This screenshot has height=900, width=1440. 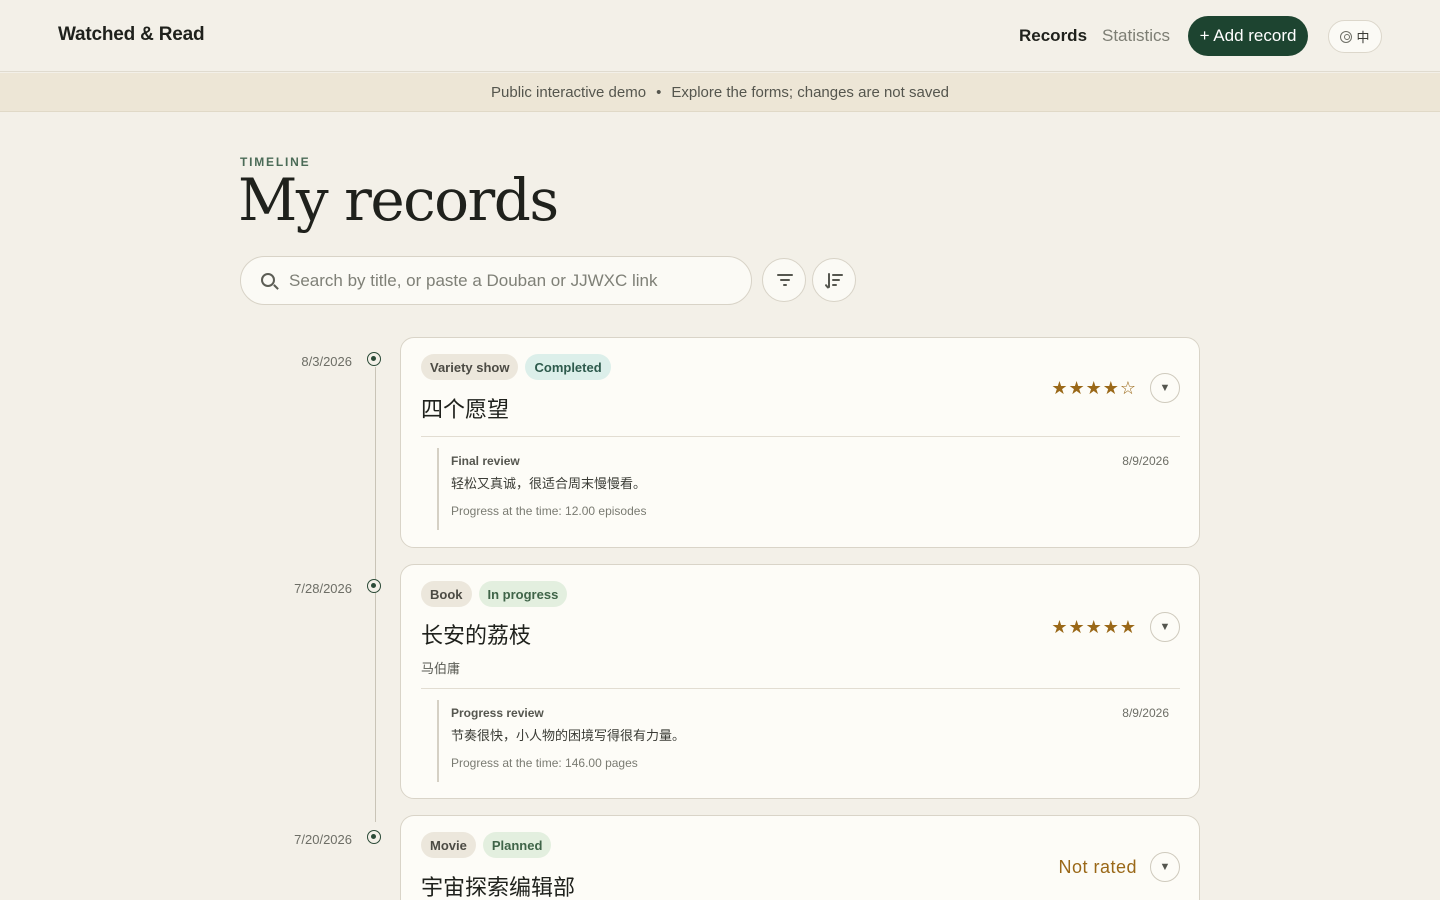 What do you see at coordinates (1346, 36) in the screenshot?
I see `language-icon` at bounding box center [1346, 36].